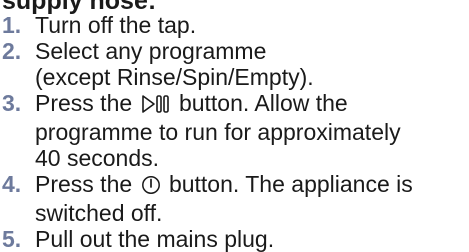  What do you see at coordinates (12, 51) in the screenshot?
I see `step-number: 2.` at bounding box center [12, 51].